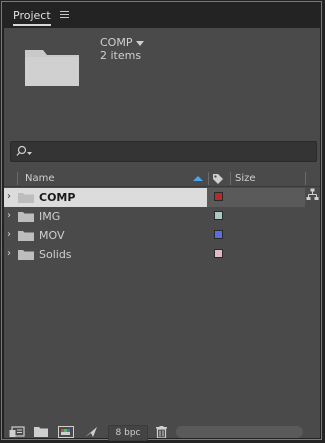 The width and height of the screenshot is (325, 443). I want to click on list-item: › IMG, so click(154, 216).